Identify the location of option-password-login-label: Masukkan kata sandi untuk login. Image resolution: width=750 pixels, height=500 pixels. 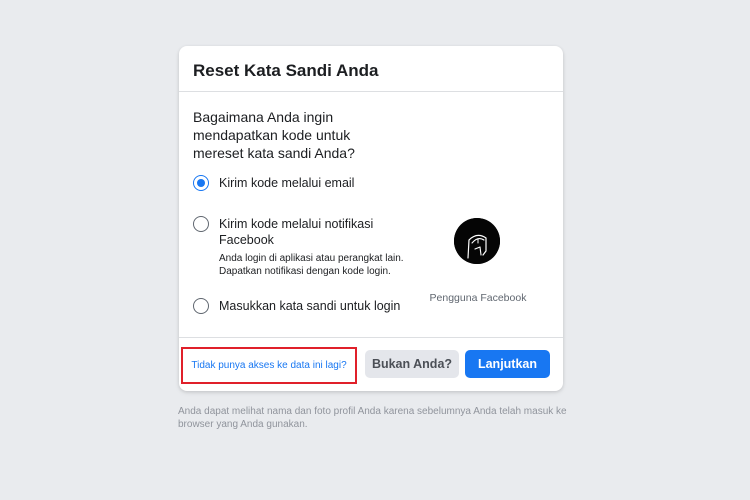
(310, 306).